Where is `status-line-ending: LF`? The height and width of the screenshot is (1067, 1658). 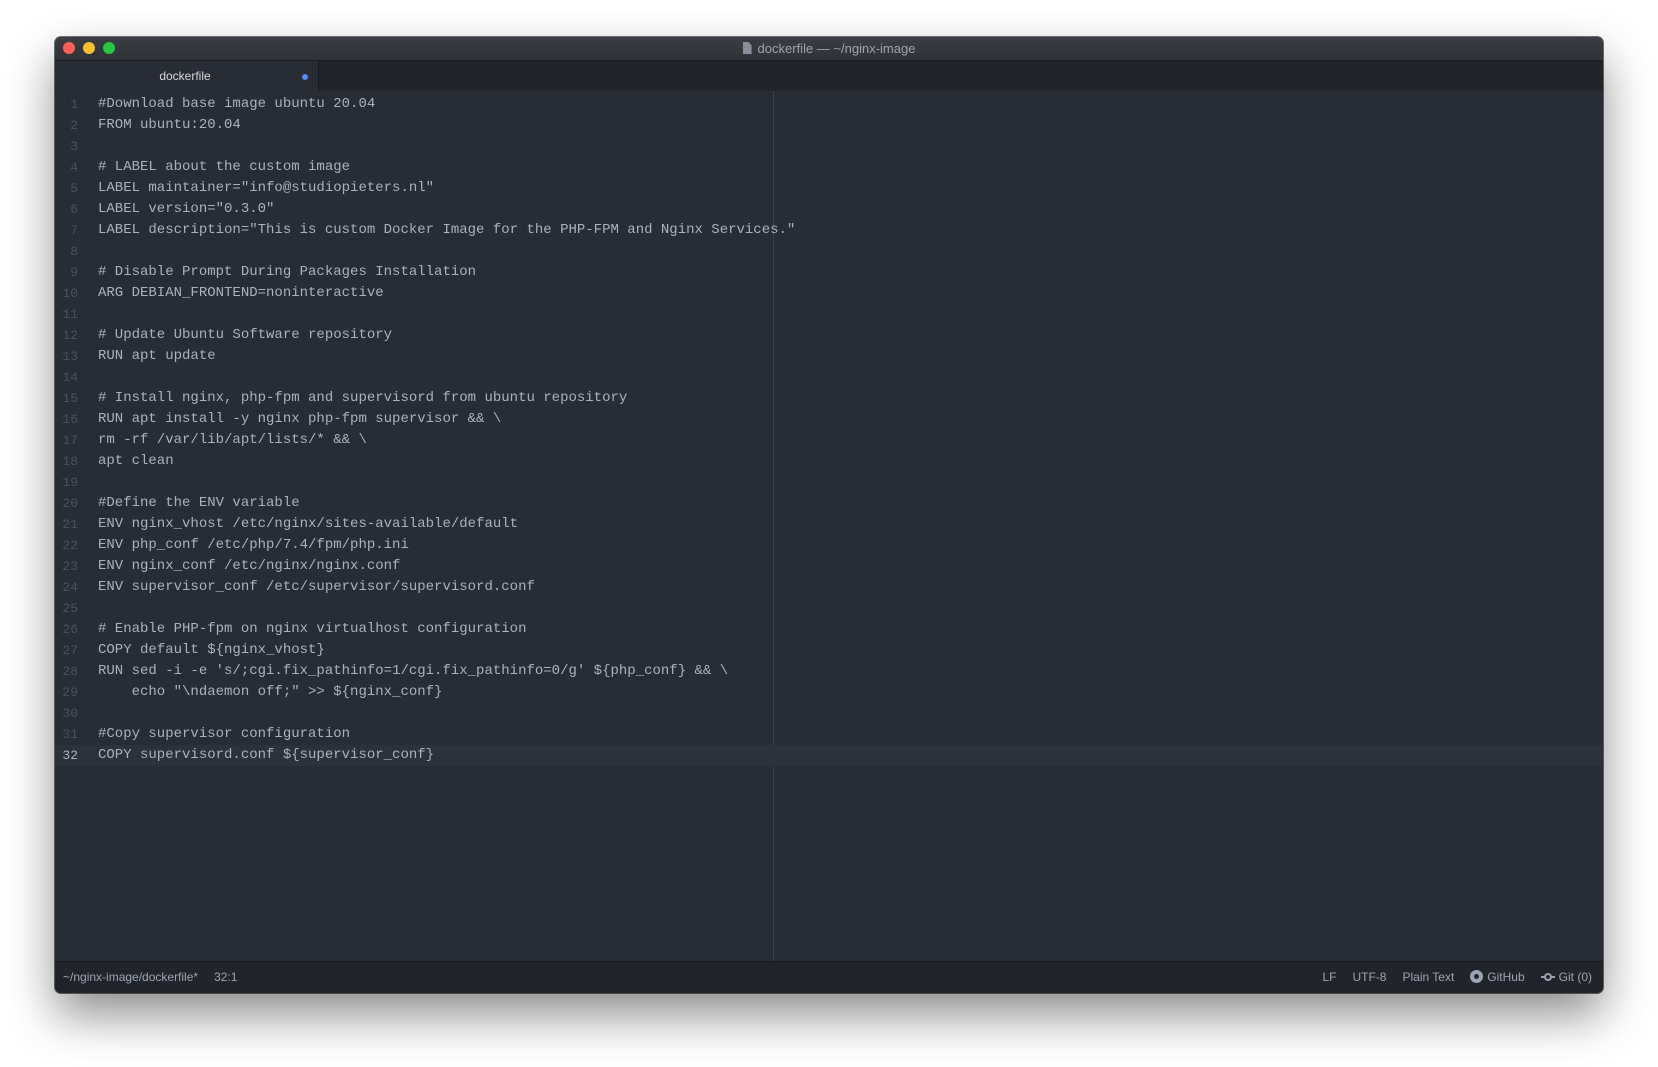
status-line-ending: LF is located at coordinates (1329, 977).